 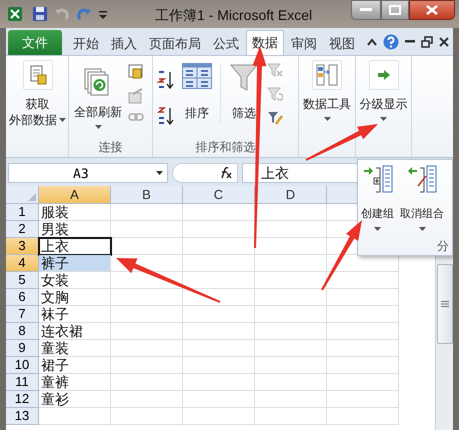 I want to click on group-label: 连接, so click(x=110, y=147).